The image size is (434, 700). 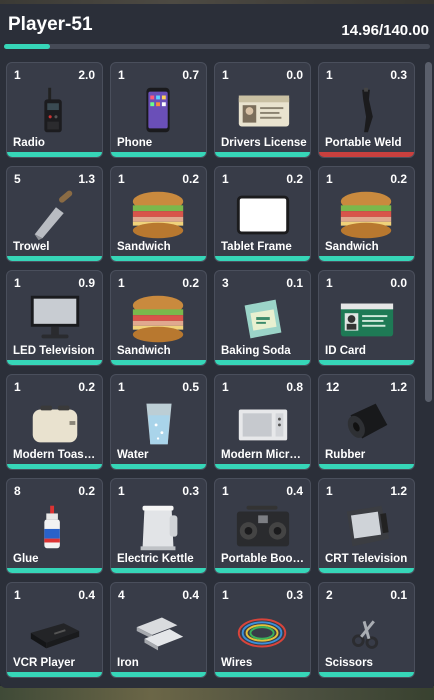 I want to click on item-quantity: 3, so click(x=225, y=283).